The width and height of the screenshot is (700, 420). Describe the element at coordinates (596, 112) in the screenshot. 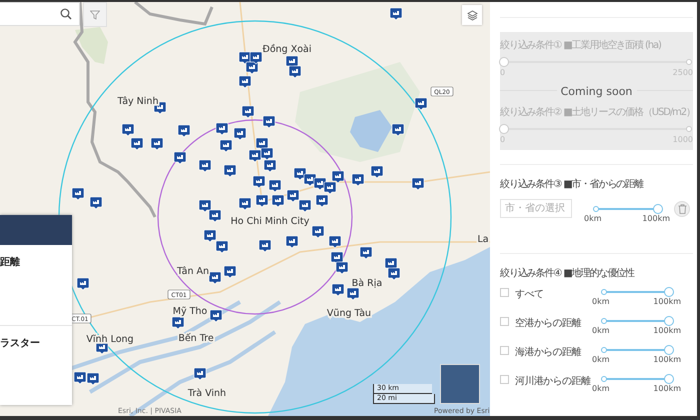

I see `filter-title: 絞り込み条件② ■土地リースの価格（USD/m2）` at that location.